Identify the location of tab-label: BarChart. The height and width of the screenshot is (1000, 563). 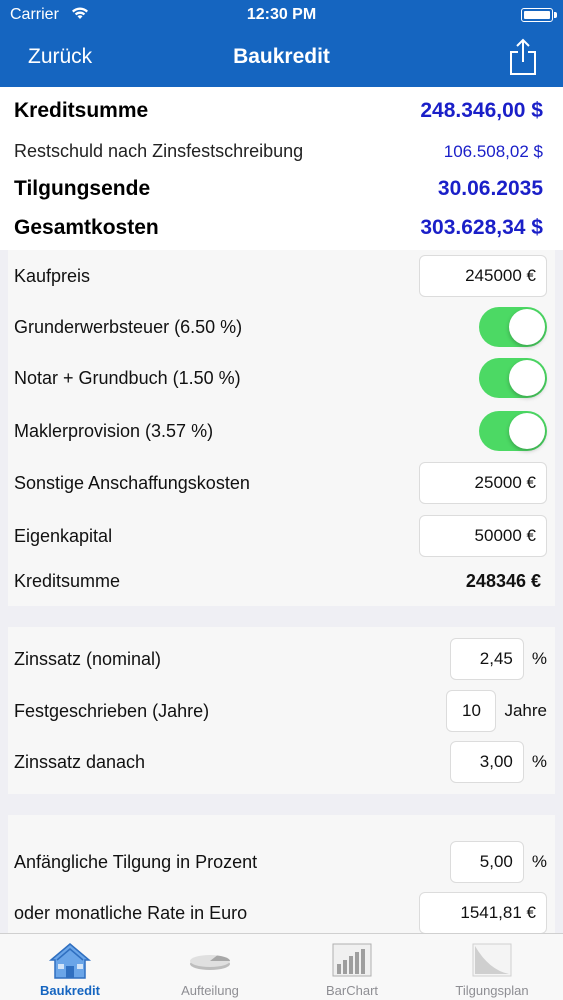
(352, 990).